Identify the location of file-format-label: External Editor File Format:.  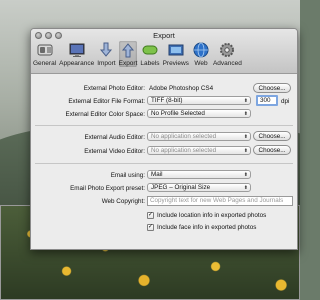
(106, 101).